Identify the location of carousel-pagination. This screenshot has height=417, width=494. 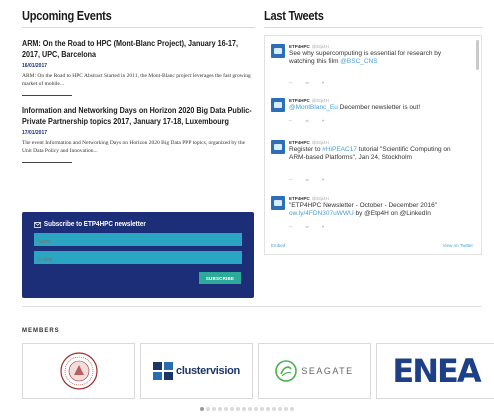
(247, 409).